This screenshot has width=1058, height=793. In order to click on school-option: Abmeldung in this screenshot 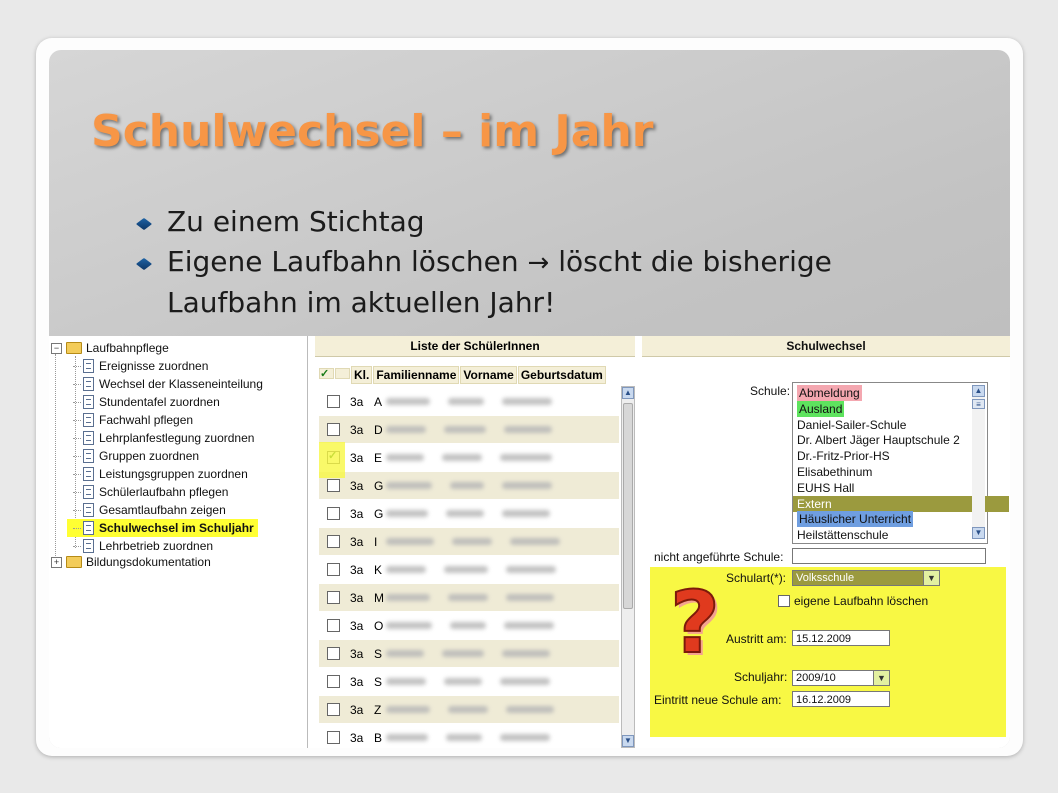, I will do `click(829, 393)`.